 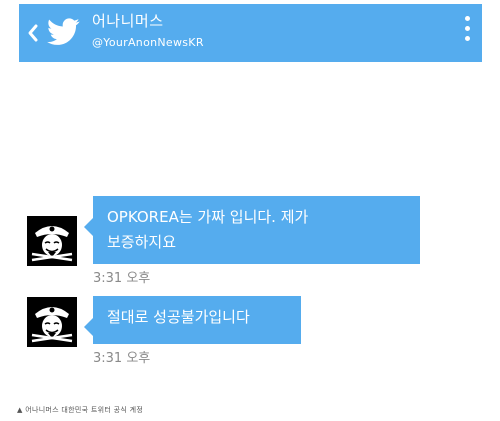 What do you see at coordinates (250, 33) in the screenshot?
I see `conversation-header: 어나니머스 @YourAnonNewsKR` at bounding box center [250, 33].